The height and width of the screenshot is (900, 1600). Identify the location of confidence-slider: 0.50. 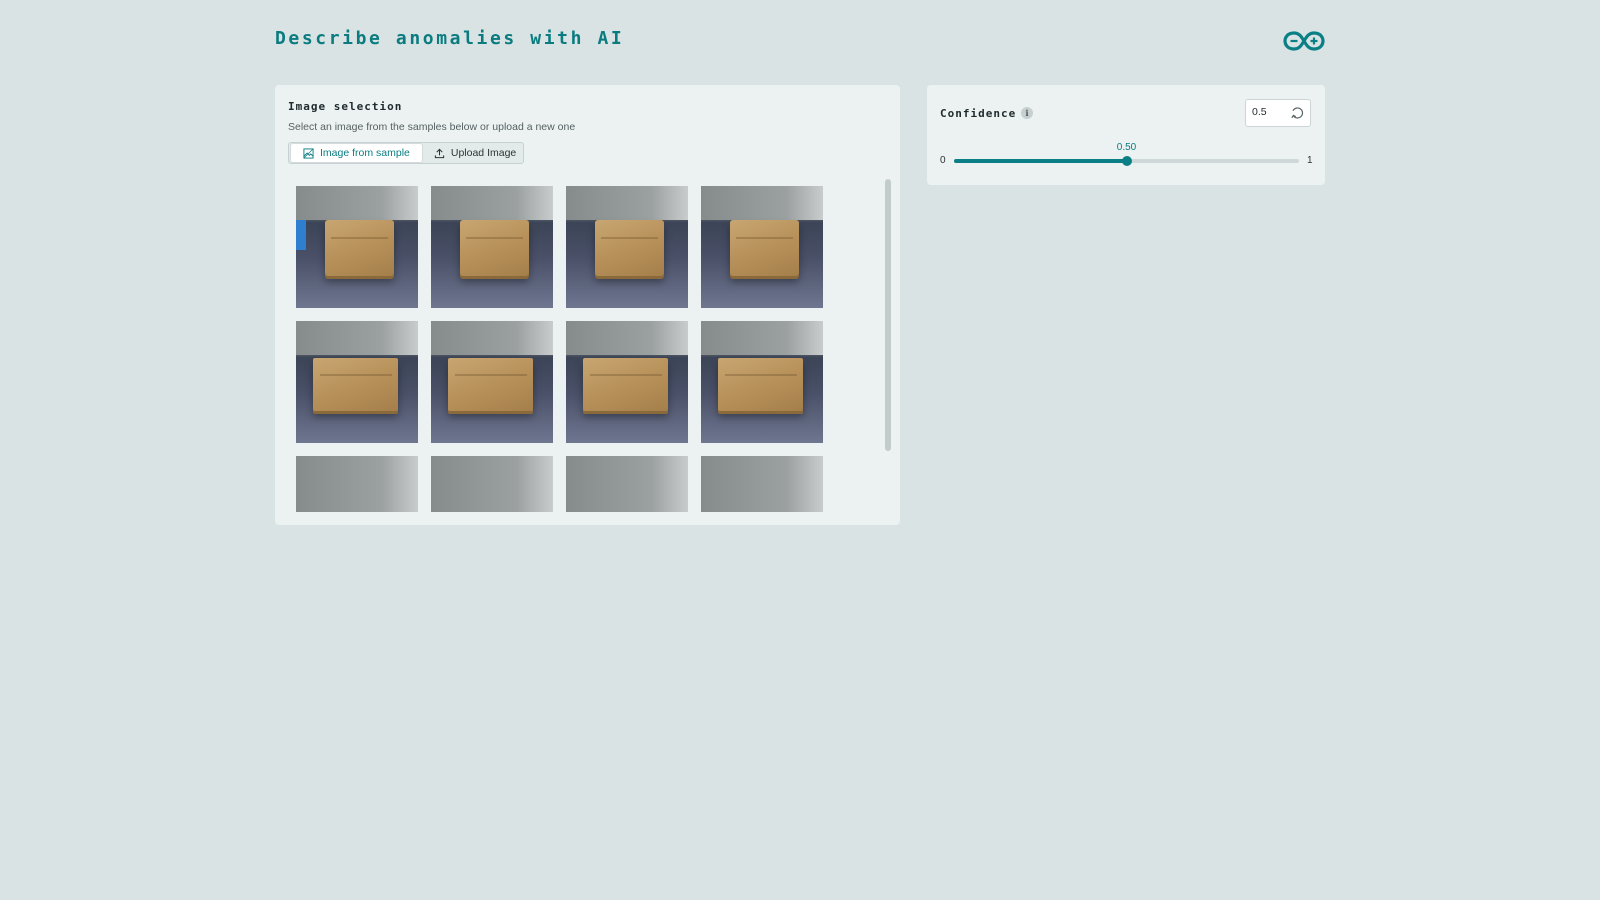
(1126, 154).